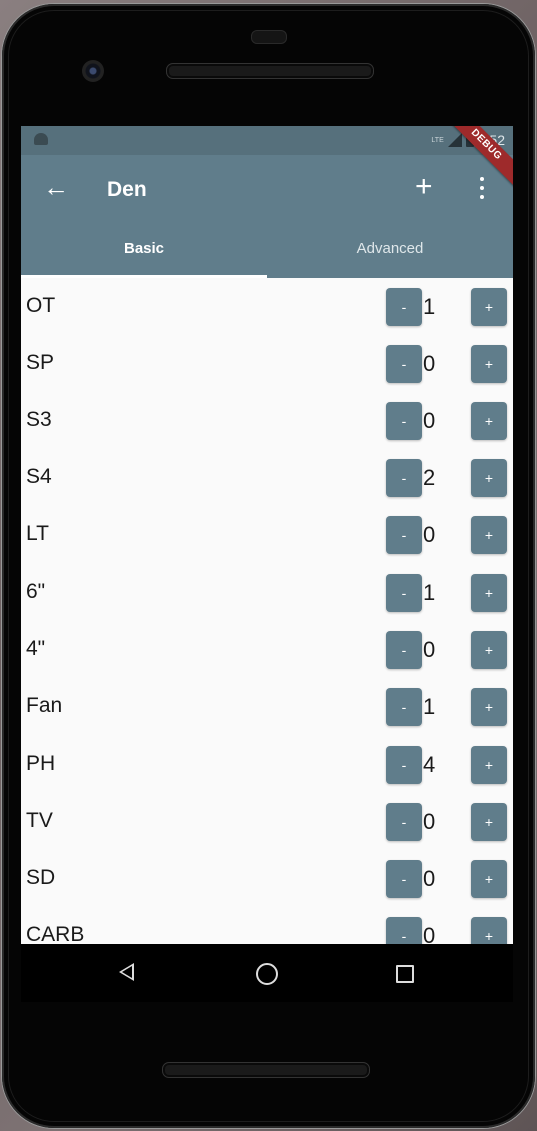 This screenshot has height=1131, width=537. I want to click on item-label: OT, so click(41, 305).